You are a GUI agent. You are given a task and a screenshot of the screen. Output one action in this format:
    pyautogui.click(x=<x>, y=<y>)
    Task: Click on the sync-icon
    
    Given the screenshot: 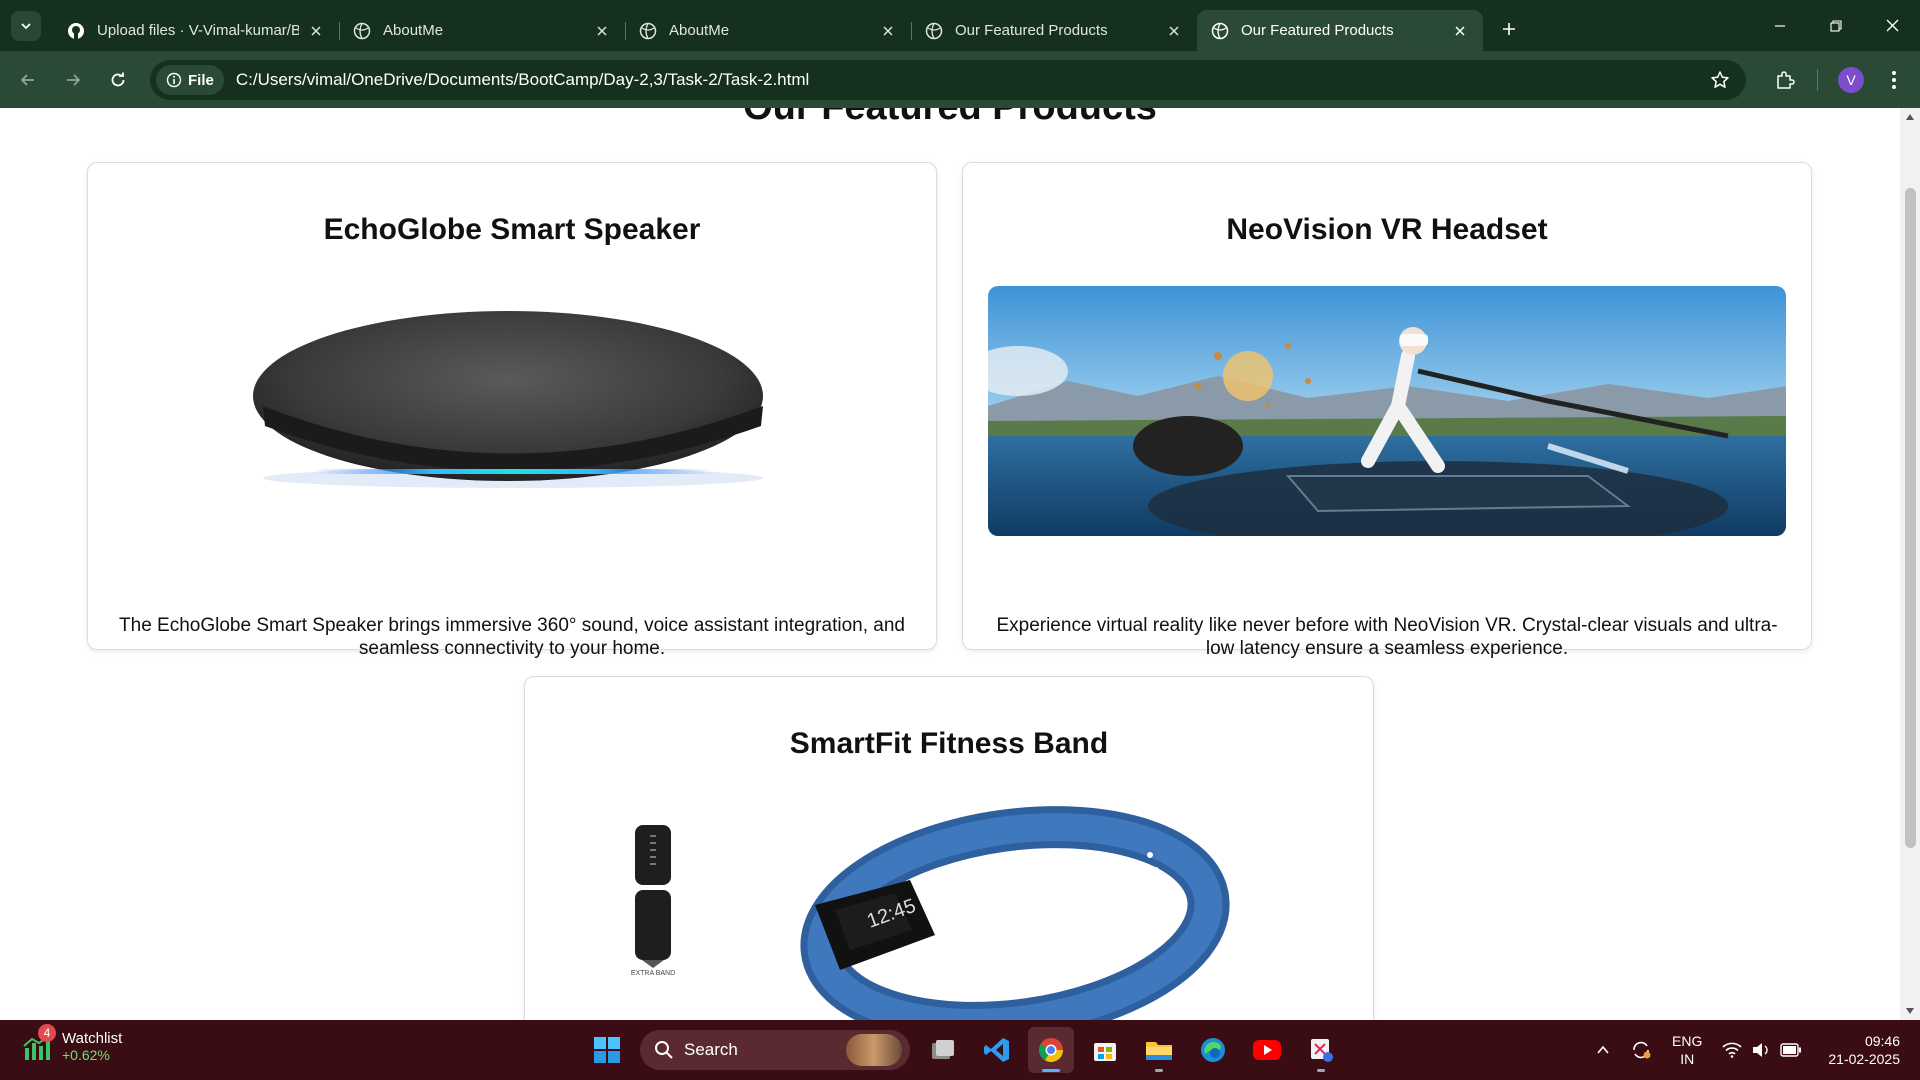 What is the action you would take?
    pyautogui.click(x=1642, y=1050)
    